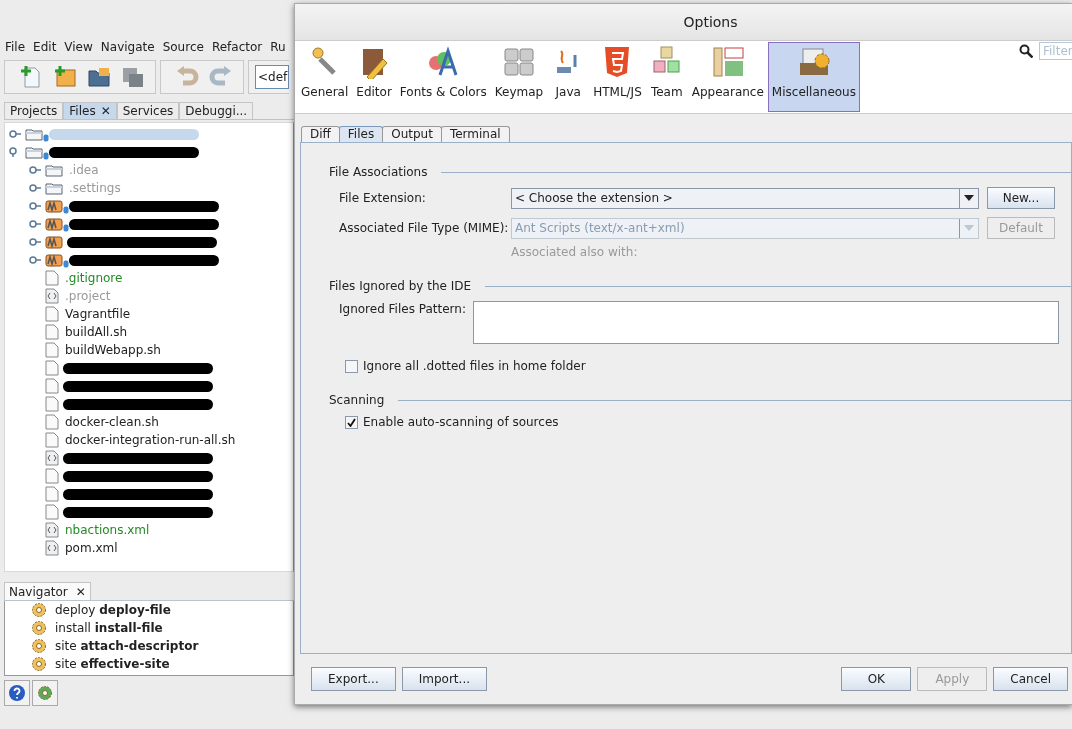 This screenshot has width=1072, height=729. Describe the element at coordinates (113, 610) in the screenshot. I see `maven-goal: deploy deploy-file` at that location.